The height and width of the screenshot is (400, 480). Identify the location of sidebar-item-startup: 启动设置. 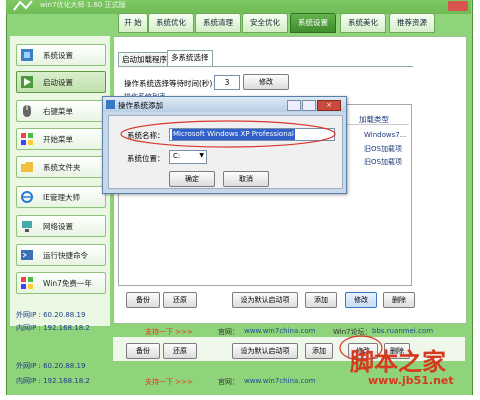
(61, 82).